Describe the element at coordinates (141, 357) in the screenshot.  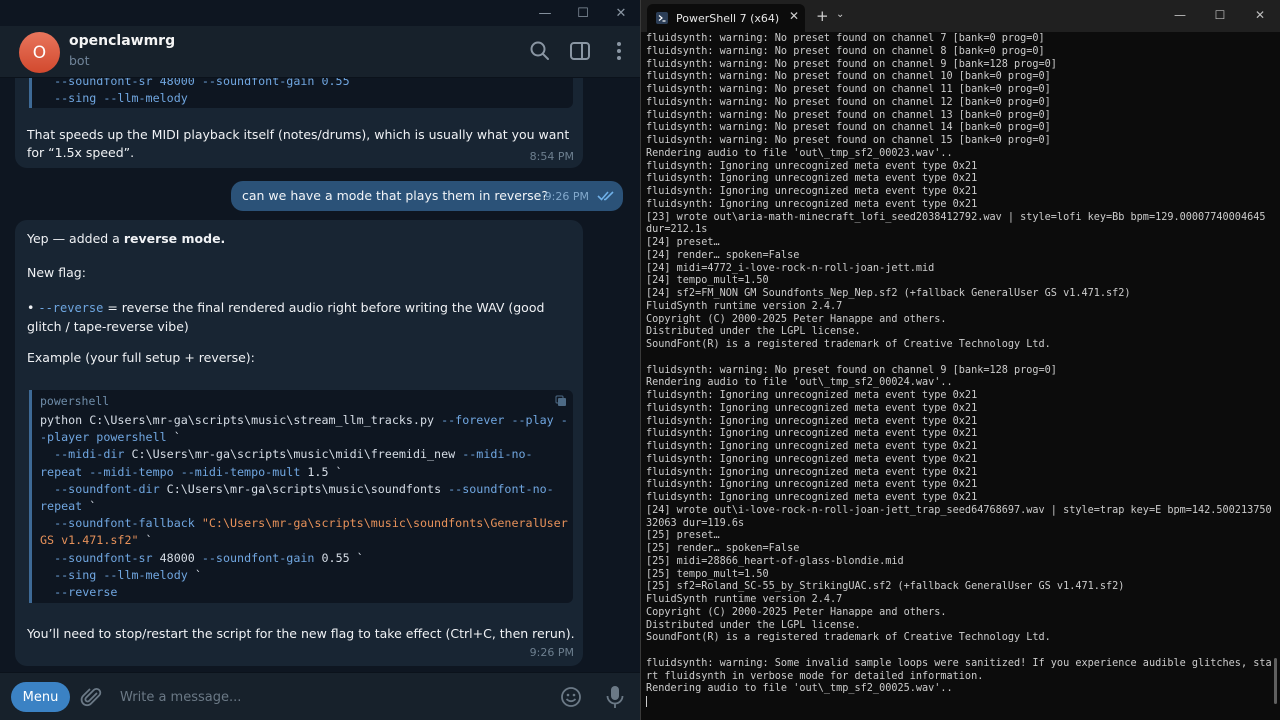
I see `example-heading: Example (your full setup + reverse):` at that location.